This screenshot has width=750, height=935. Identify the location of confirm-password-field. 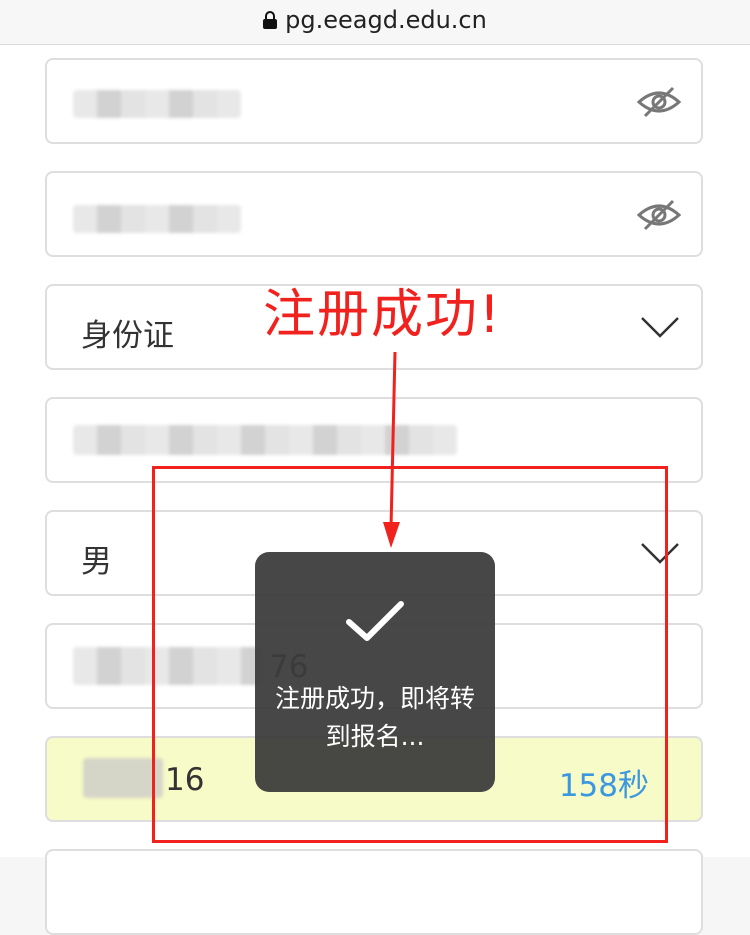
(374, 214).